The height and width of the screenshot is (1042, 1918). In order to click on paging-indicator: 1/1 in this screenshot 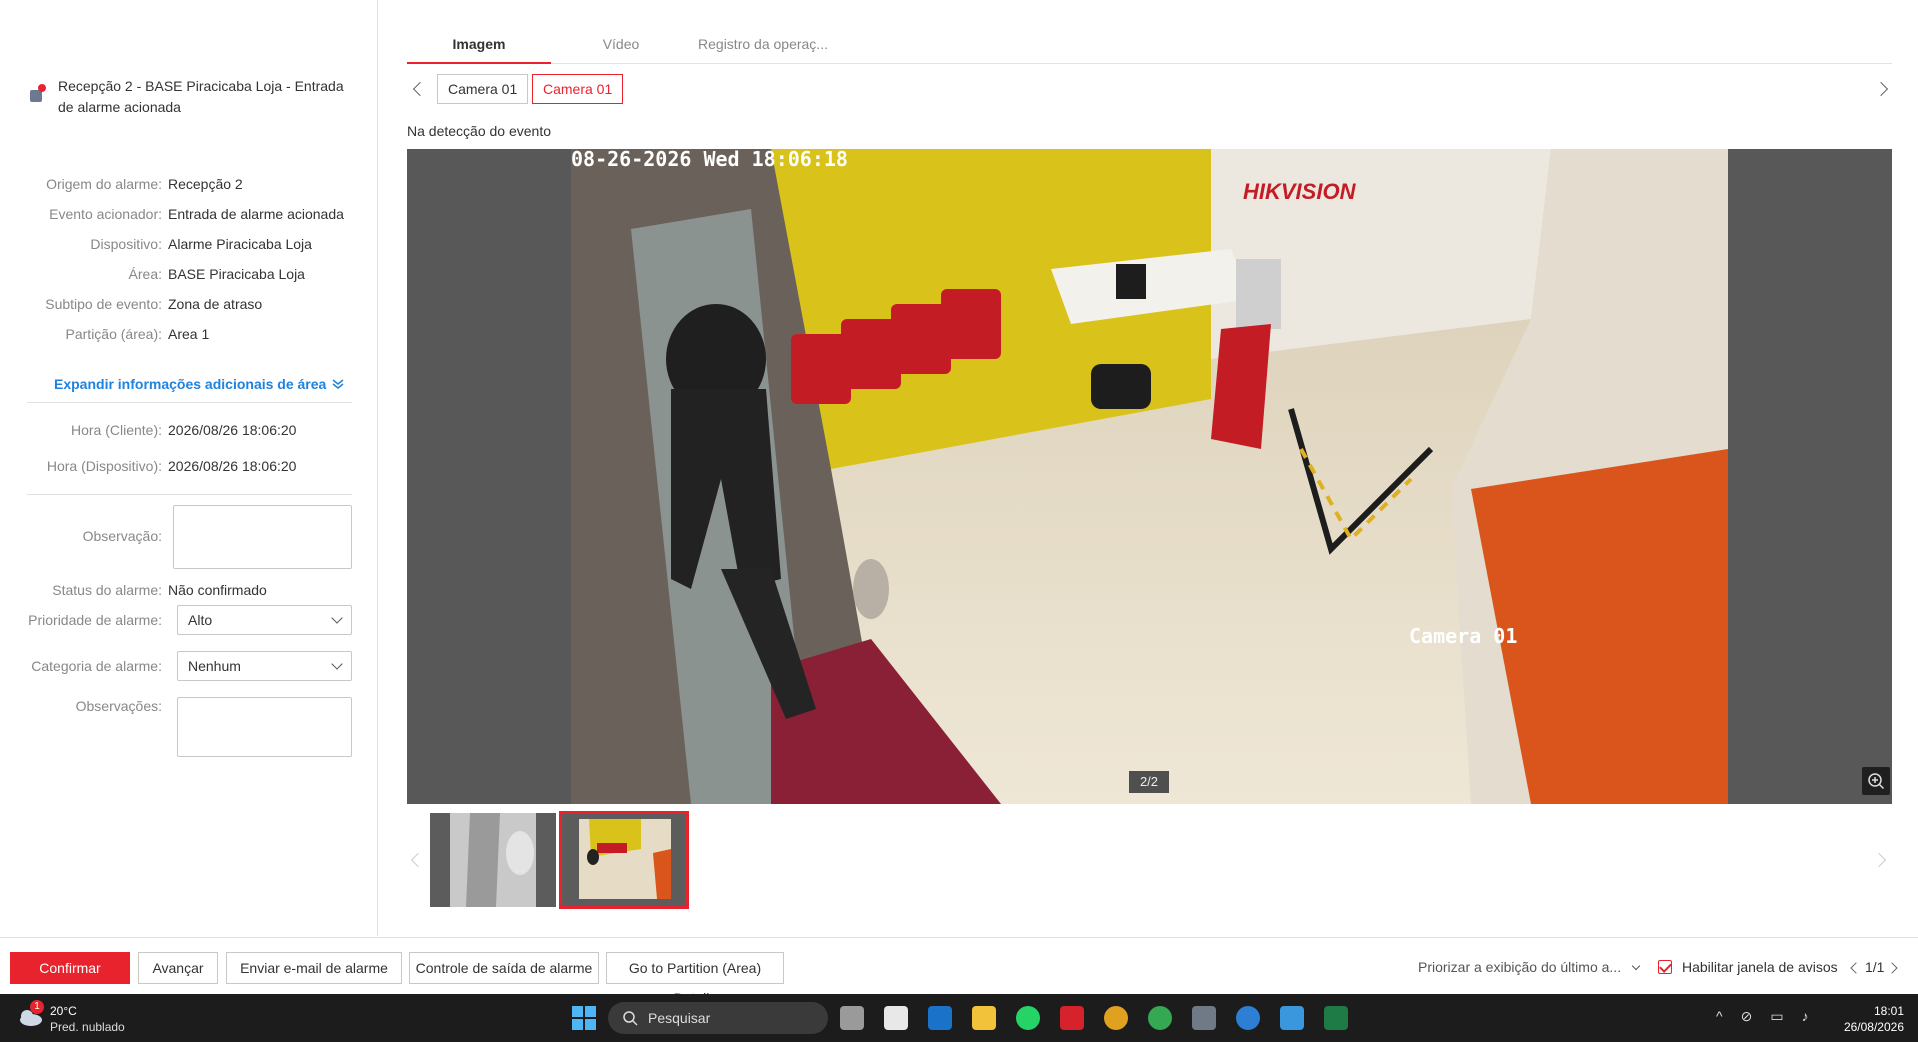, I will do `click(1875, 967)`.